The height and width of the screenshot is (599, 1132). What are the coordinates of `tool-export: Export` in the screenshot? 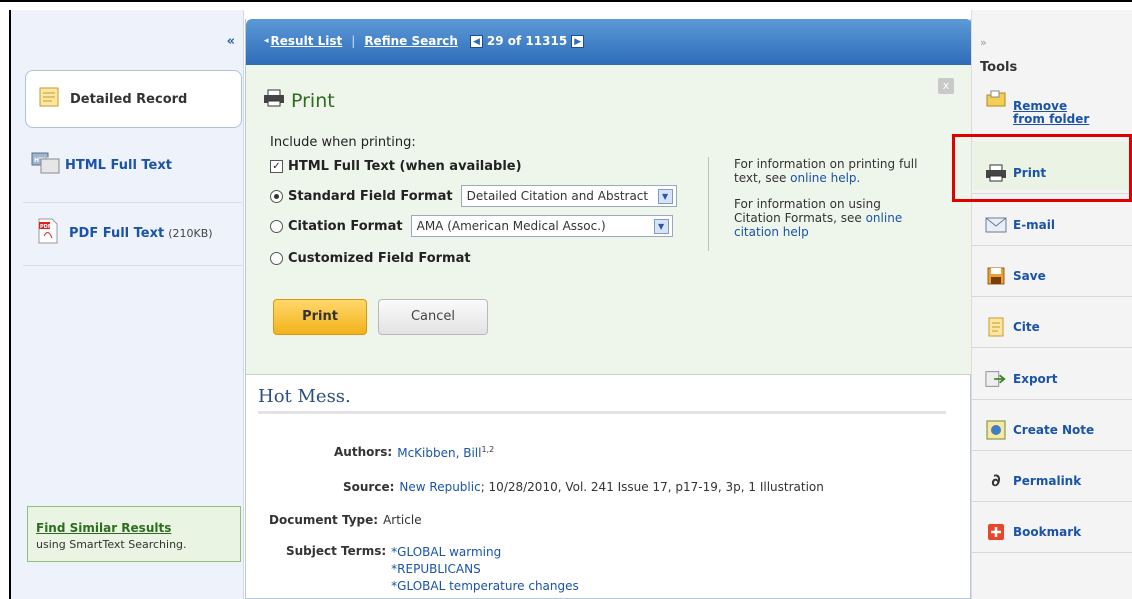 It's located at (1058, 379).